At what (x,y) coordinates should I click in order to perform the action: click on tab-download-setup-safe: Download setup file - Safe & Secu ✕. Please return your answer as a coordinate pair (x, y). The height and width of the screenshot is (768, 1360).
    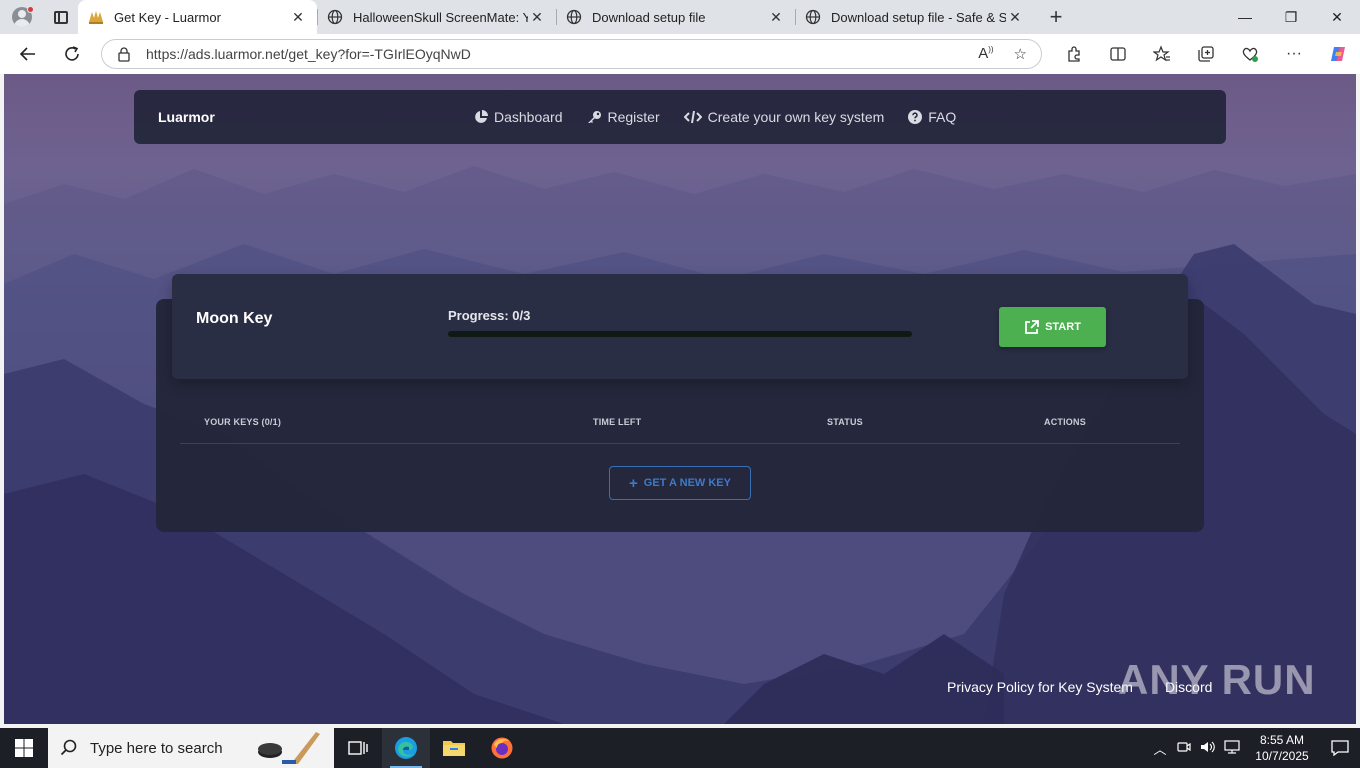
    Looking at the image, I should click on (914, 17).